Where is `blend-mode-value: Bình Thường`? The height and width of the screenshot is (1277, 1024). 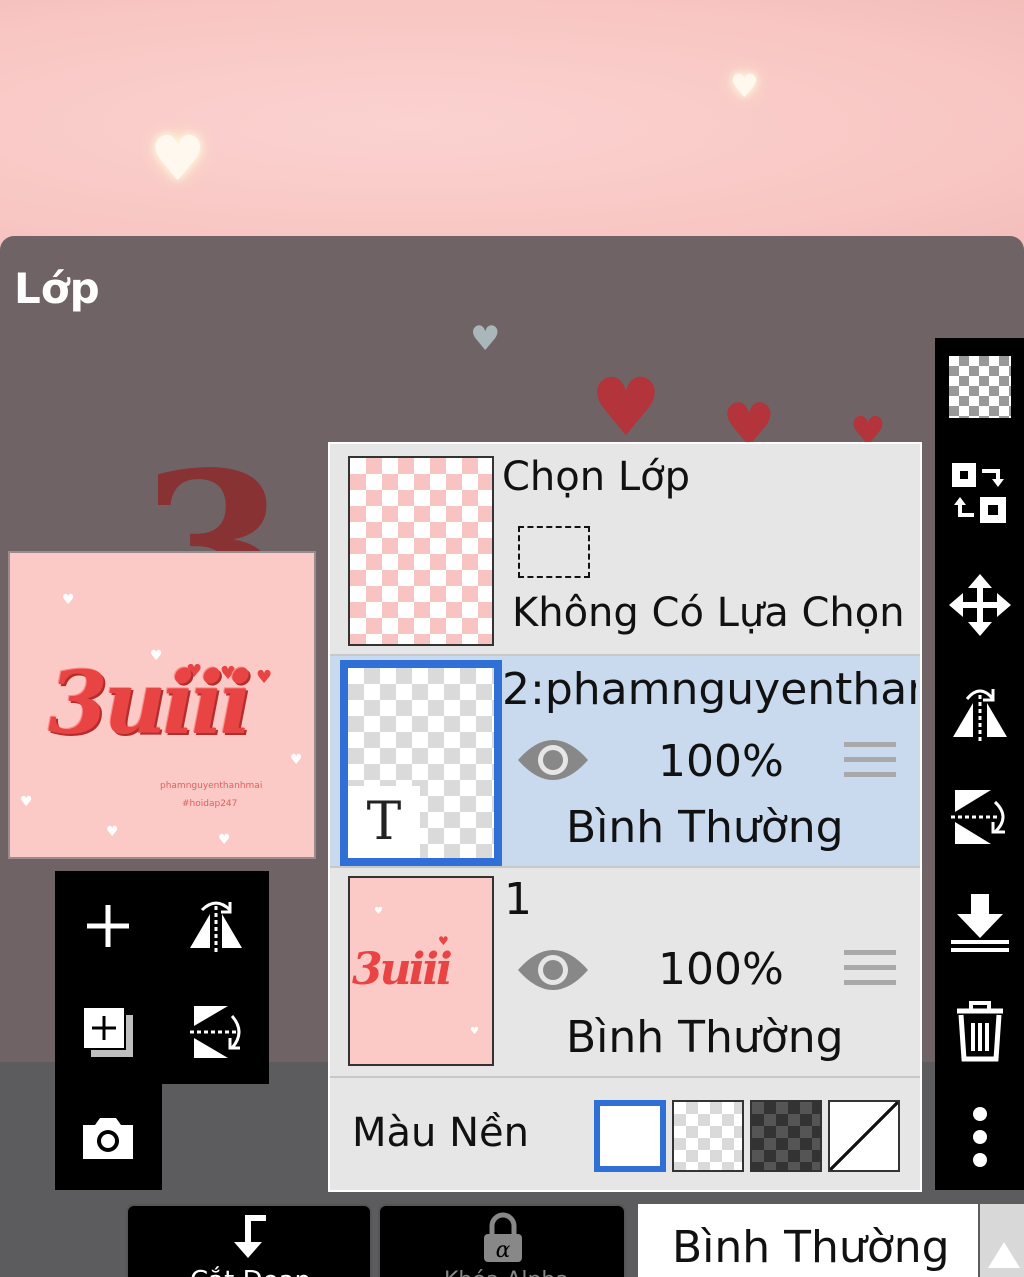 blend-mode-value: Bình Thường is located at coordinates (811, 1247).